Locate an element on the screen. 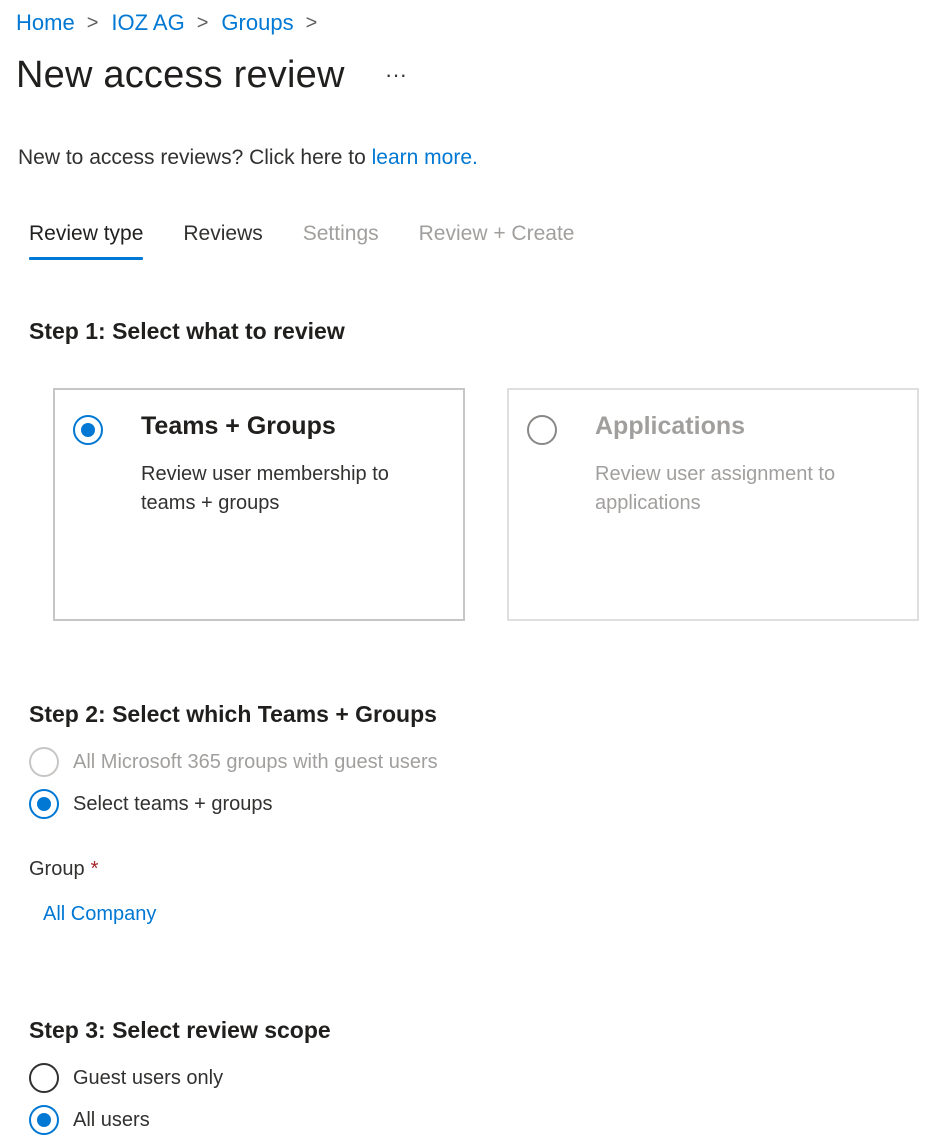 Image resolution: width=944 pixels, height=1143 pixels. breadcrumb-ioz-ag: IOZ AG is located at coordinates (147, 23).